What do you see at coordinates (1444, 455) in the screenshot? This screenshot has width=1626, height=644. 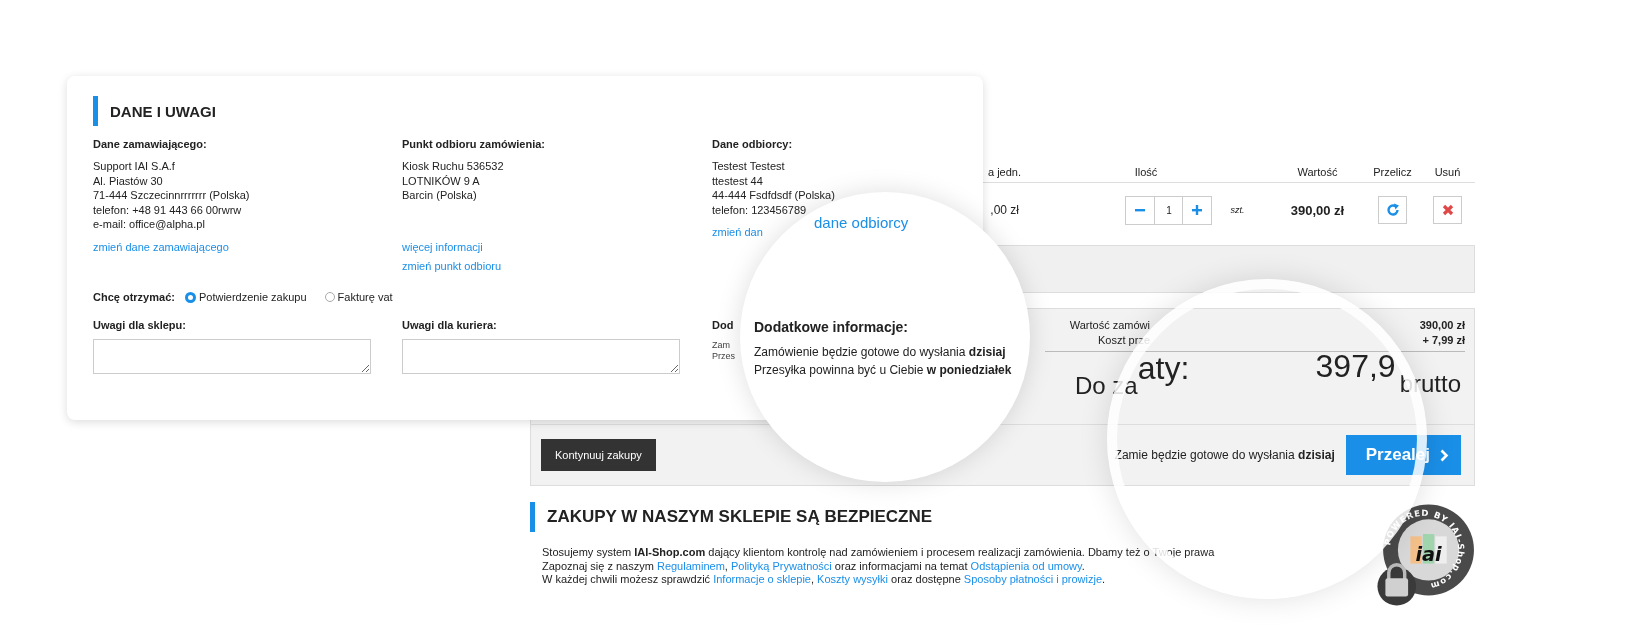 I see `chevron-right-icon` at bounding box center [1444, 455].